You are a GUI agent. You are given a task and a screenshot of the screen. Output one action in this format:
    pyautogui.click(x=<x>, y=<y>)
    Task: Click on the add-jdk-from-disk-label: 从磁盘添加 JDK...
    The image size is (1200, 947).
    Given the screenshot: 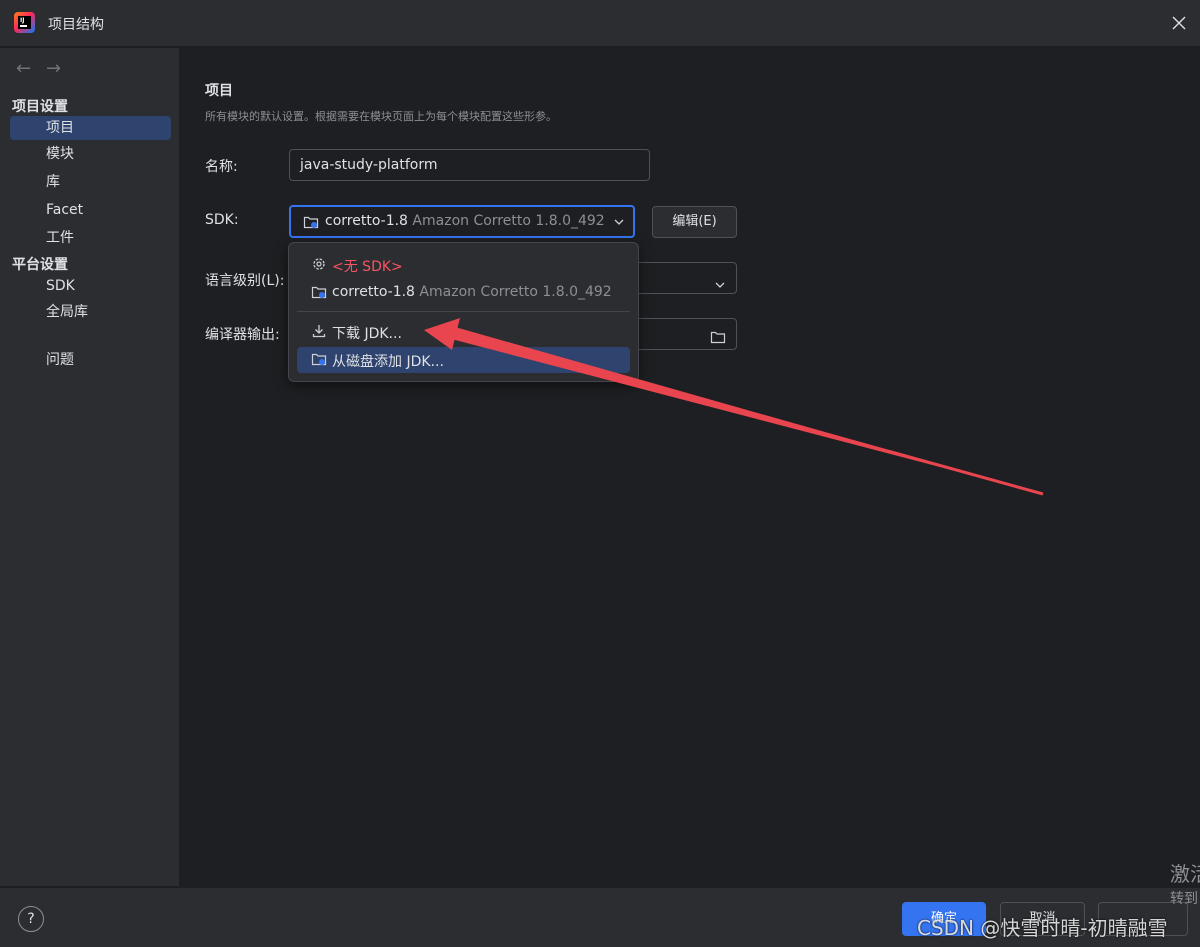 What is the action you would take?
    pyautogui.click(x=388, y=362)
    